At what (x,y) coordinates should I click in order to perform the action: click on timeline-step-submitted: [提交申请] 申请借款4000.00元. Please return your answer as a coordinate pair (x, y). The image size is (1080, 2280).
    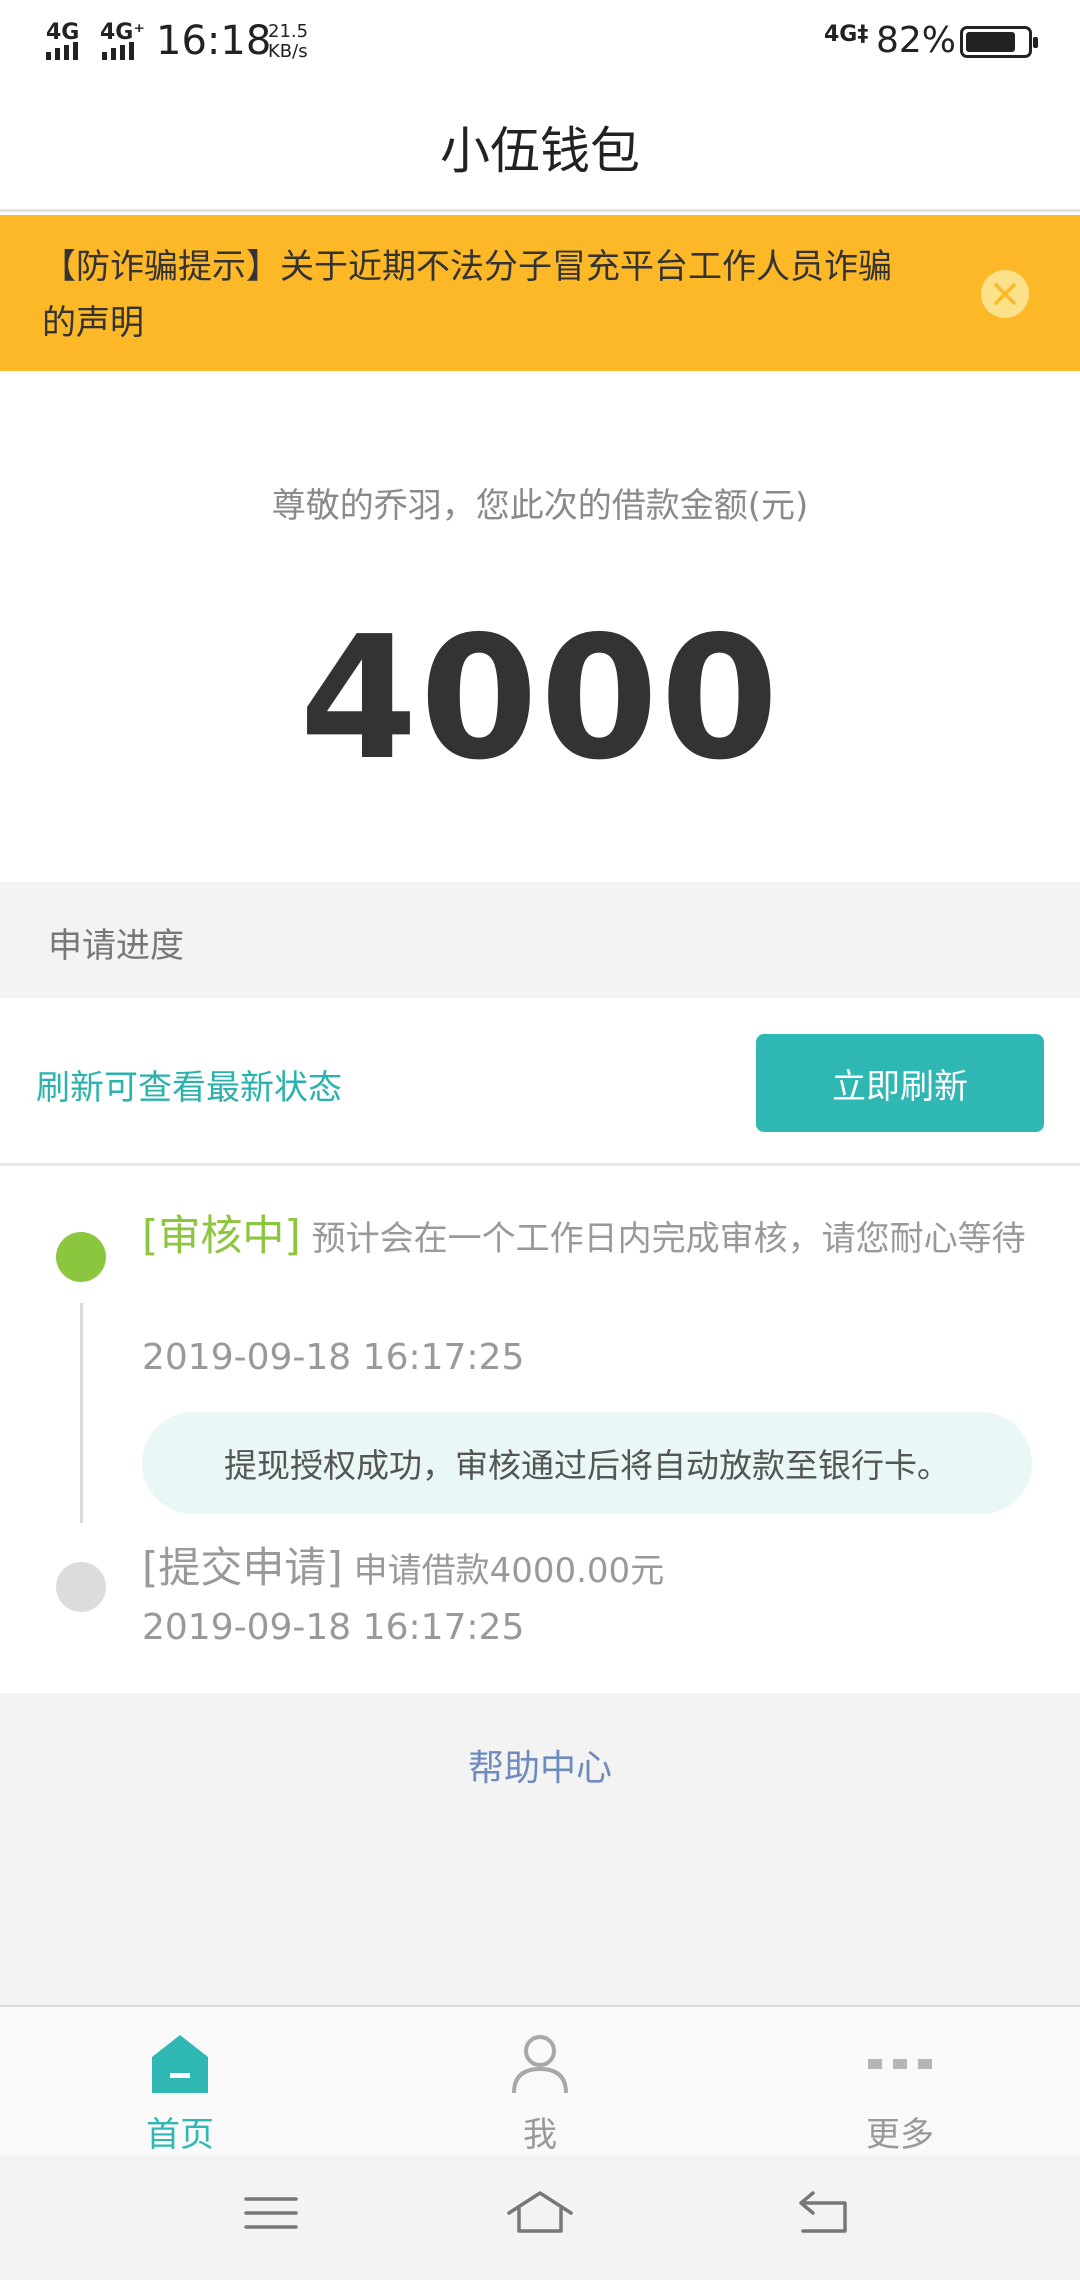
    Looking at the image, I should click on (592, 1569).